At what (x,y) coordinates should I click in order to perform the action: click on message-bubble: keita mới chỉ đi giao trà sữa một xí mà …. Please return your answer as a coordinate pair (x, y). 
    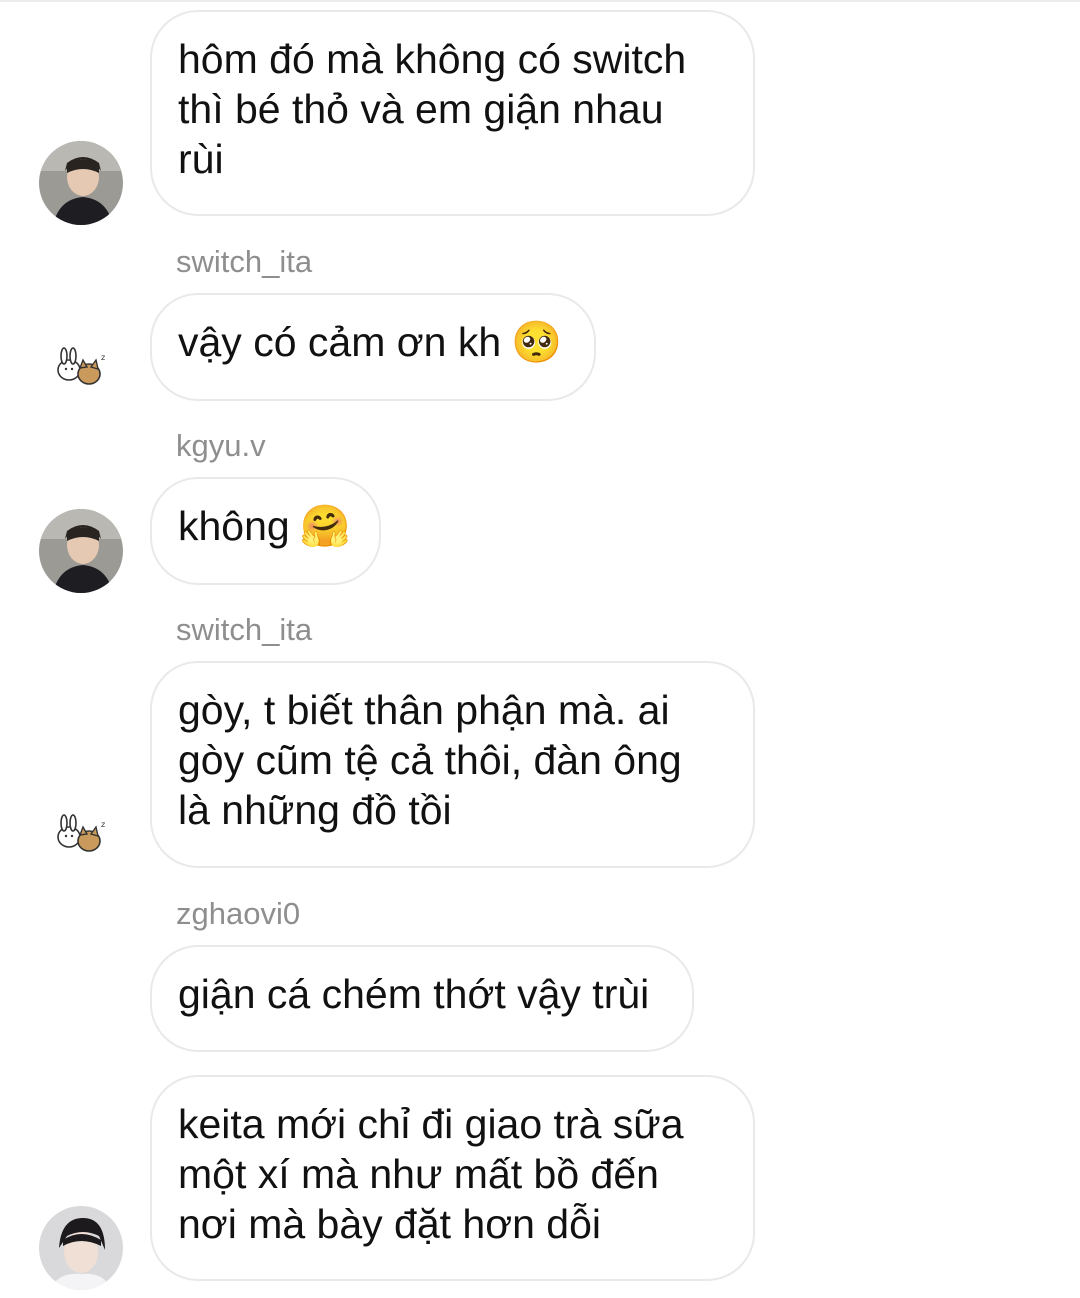
    Looking at the image, I should click on (452, 1178).